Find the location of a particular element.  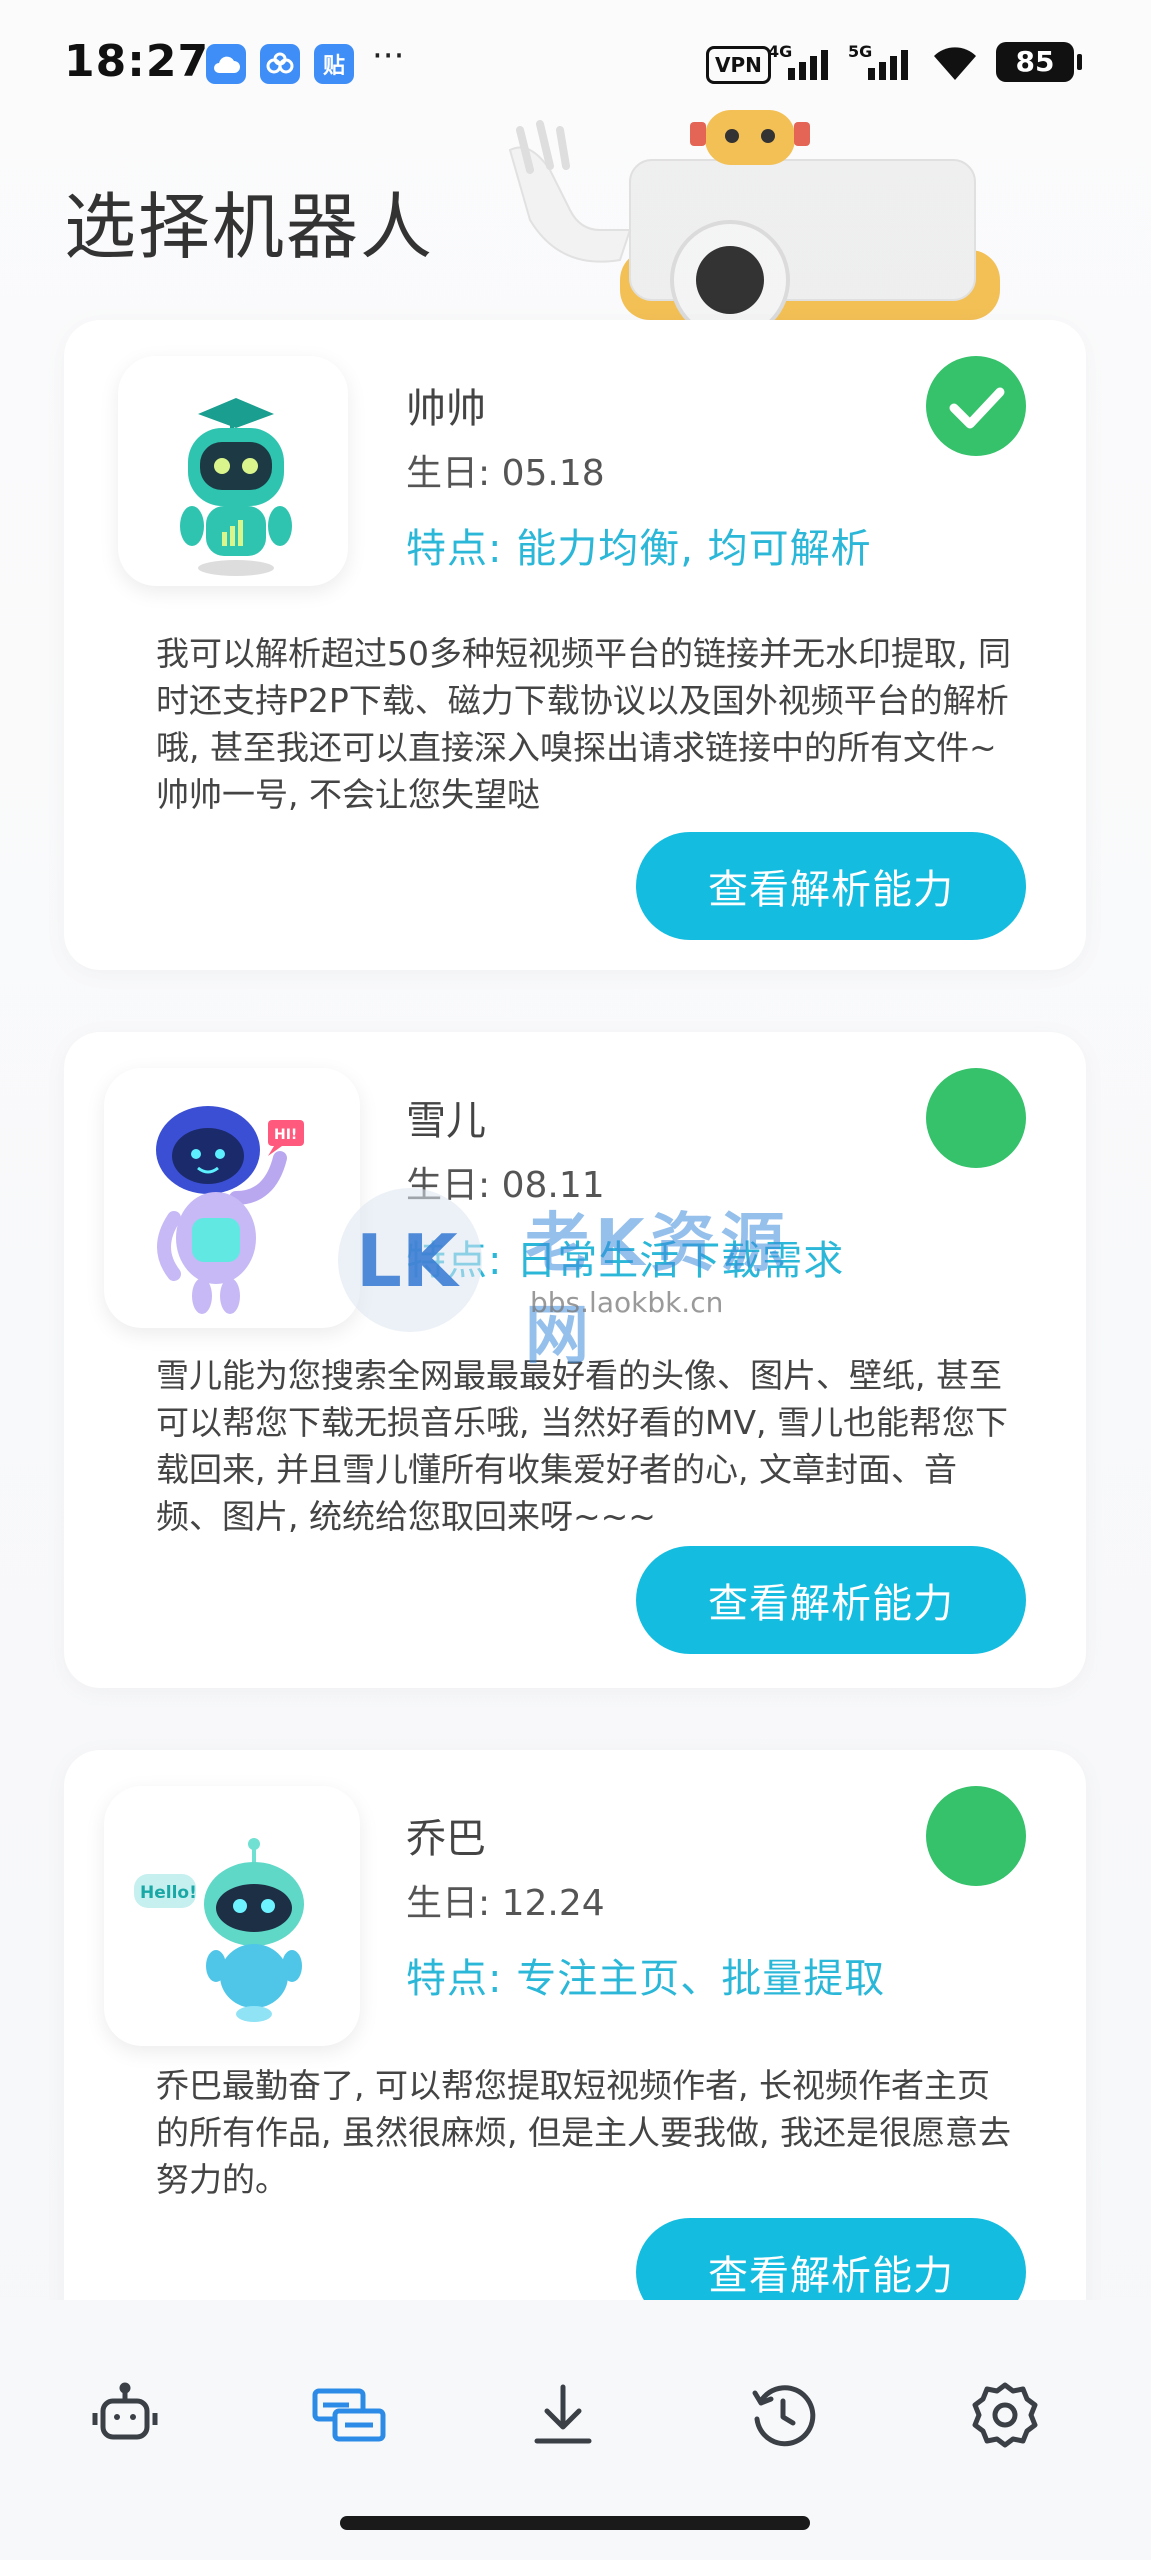

baidu-app-icon is located at coordinates (280, 64).